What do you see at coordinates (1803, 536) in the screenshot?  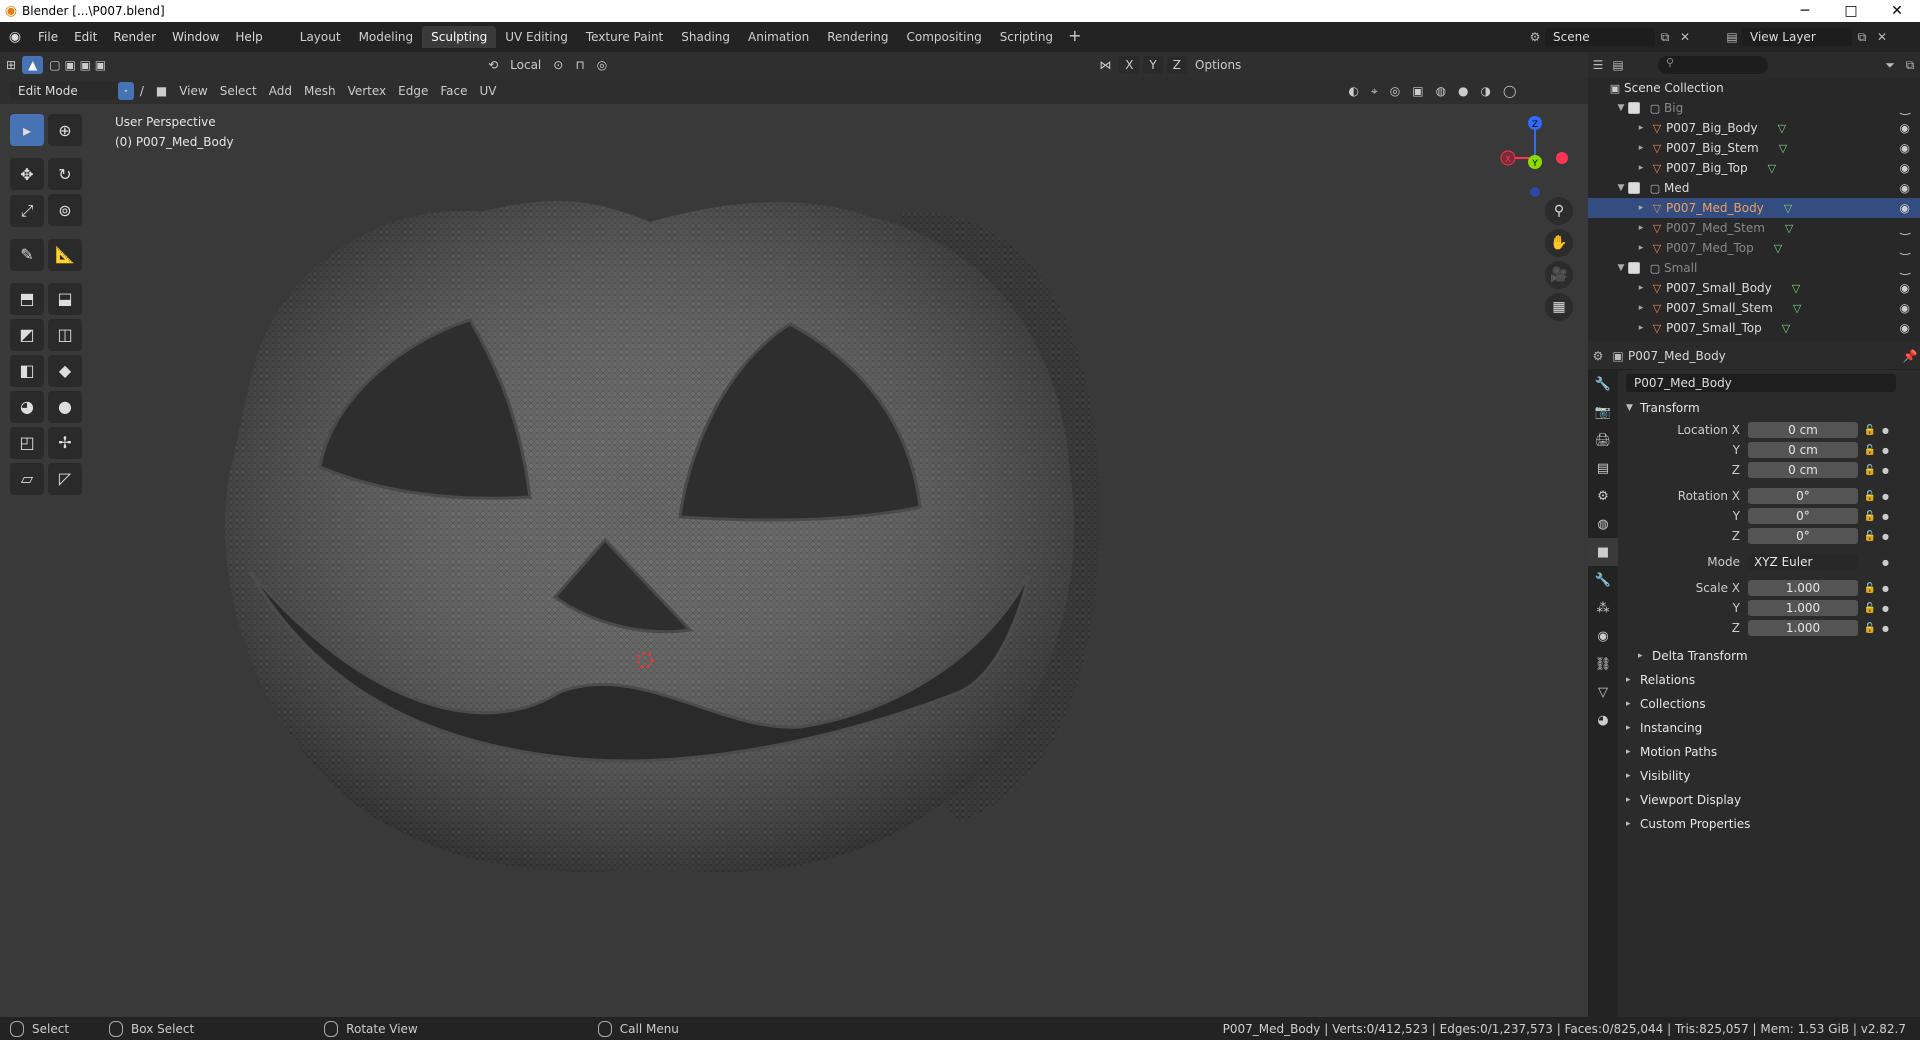 I see `rotation-z-field: 0°` at bounding box center [1803, 536].